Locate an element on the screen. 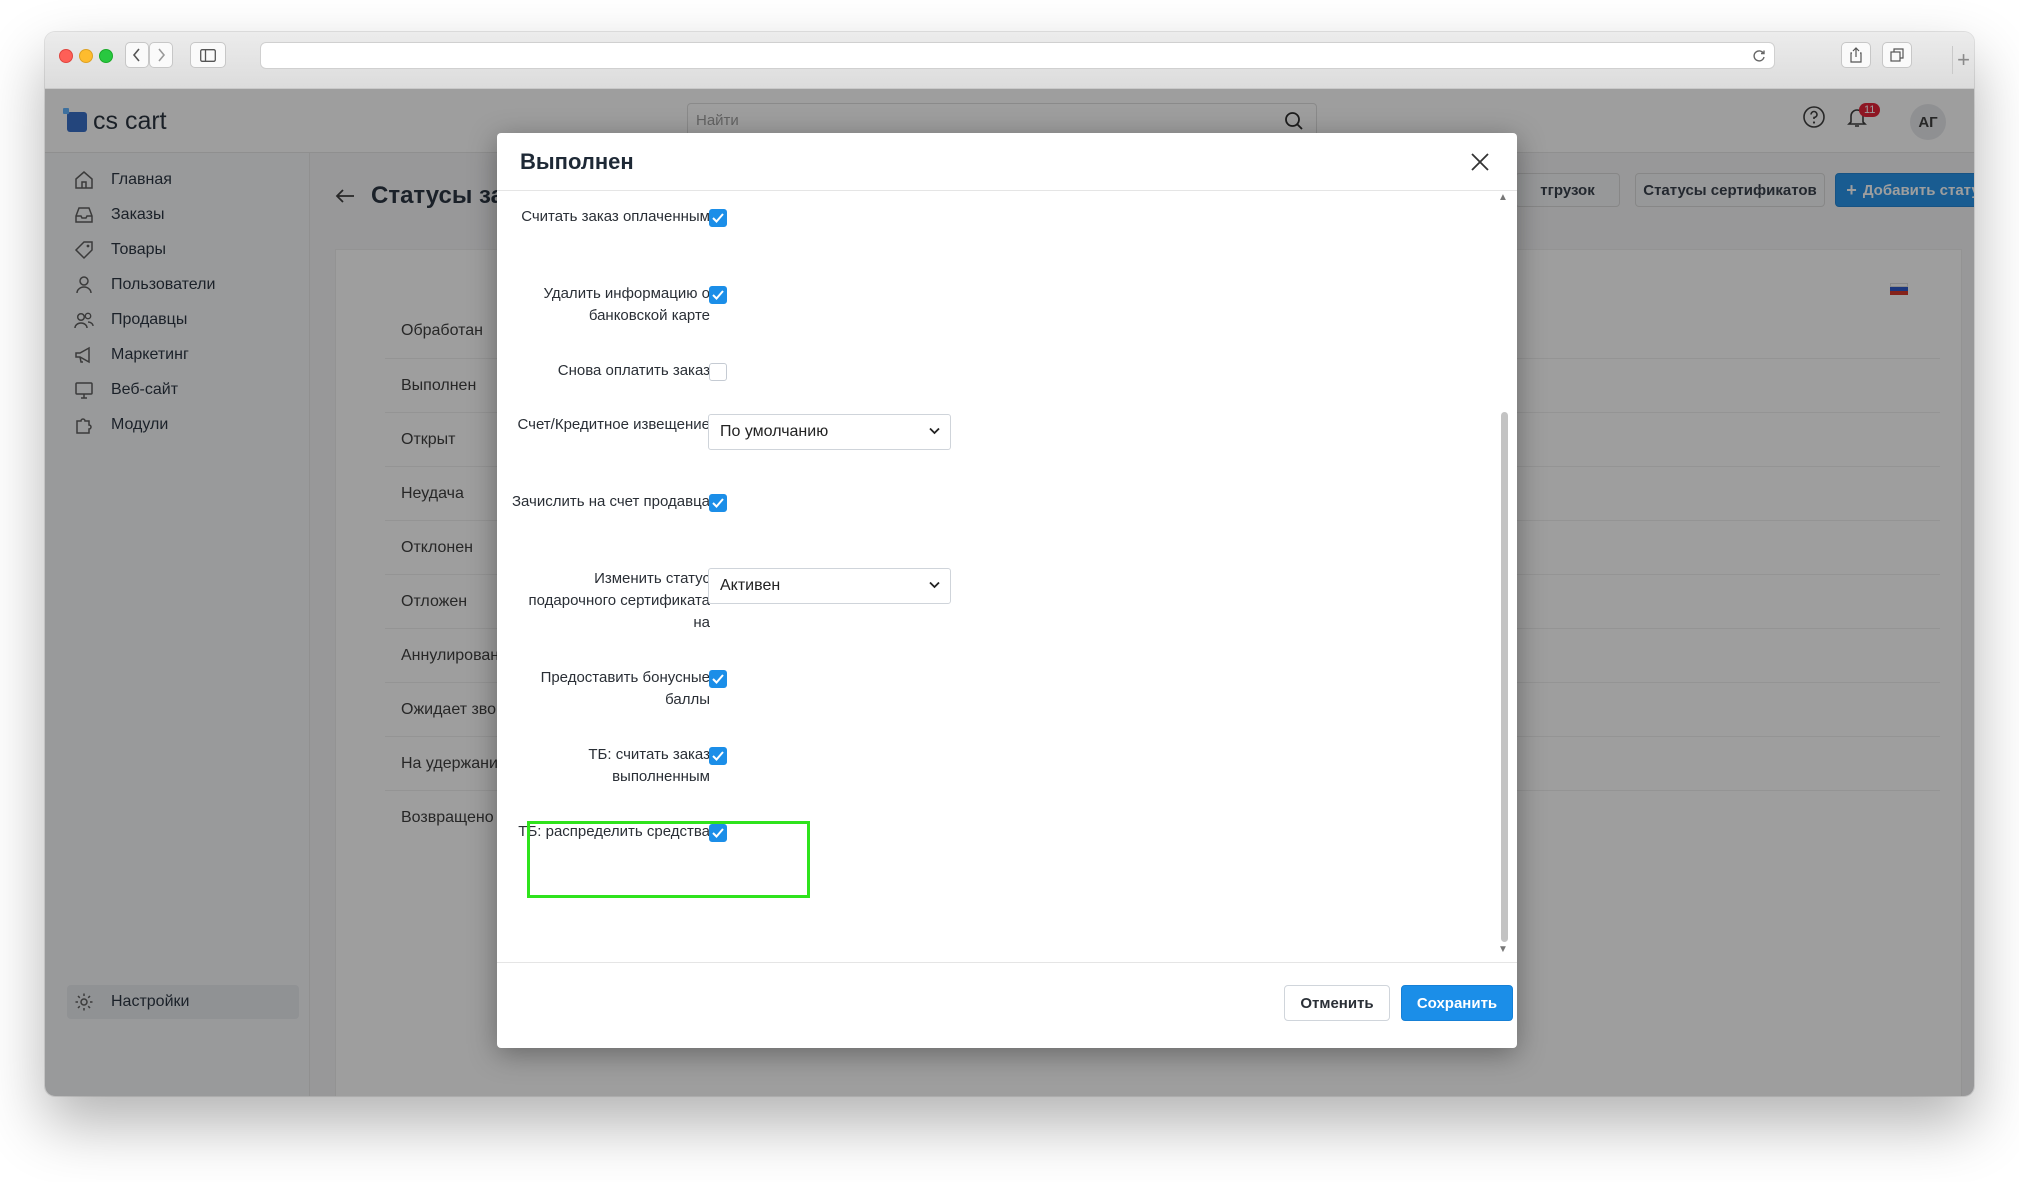 Image resolution: width=2019 pixels, height=1182 pixels. share-icon is located at coordinates (1856, 55).